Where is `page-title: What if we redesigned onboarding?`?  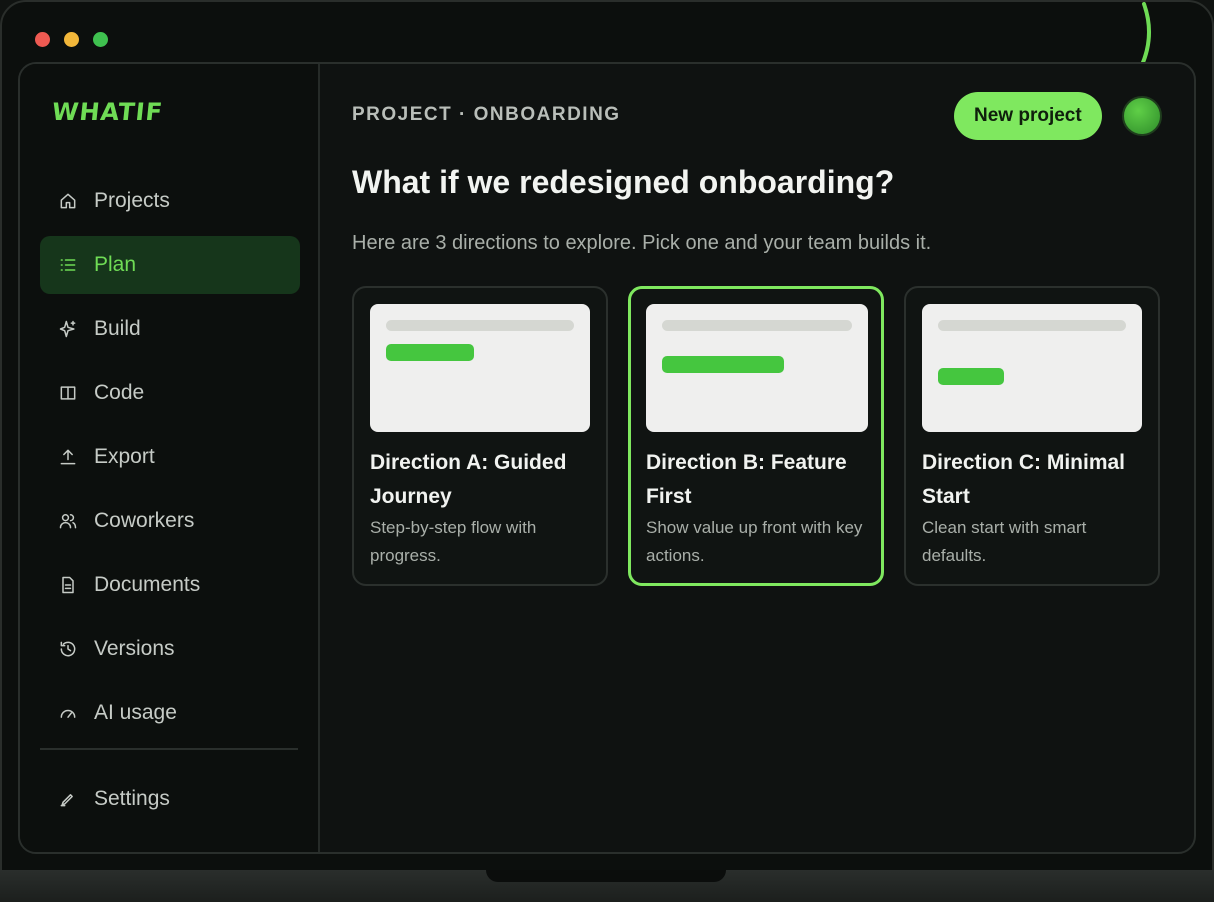
page-title: What if we redesigned onboarding? is located at coordinates (623, 182).